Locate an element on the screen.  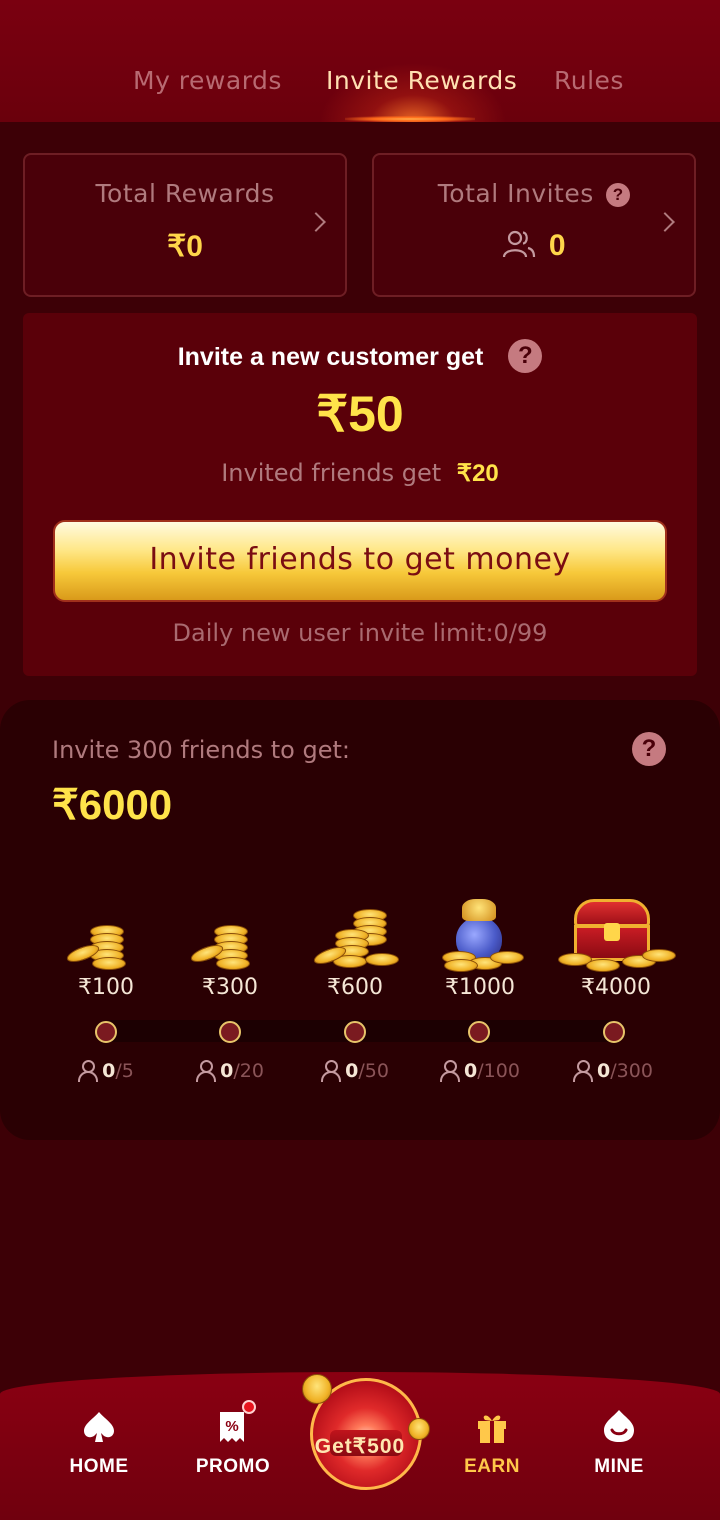
tab-rules: Rules is located at coordinates (589, 80).